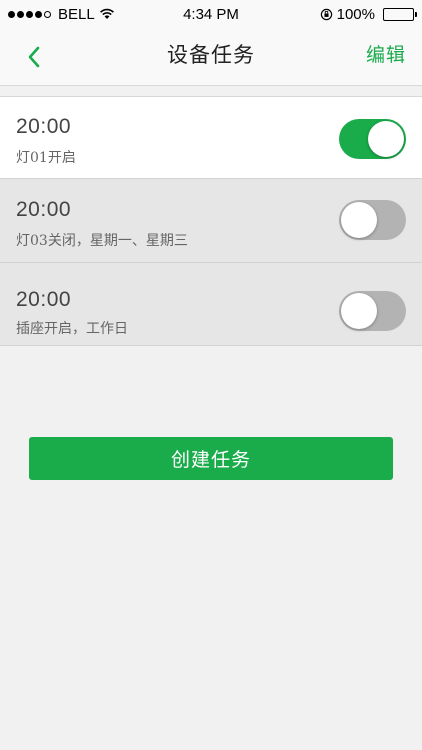 The height and width of the screenshot is (750, 422). What do you see at coordinates (106, 13) in the screenshot?
I see `wifi-icon` at bounding box center [106, 13].